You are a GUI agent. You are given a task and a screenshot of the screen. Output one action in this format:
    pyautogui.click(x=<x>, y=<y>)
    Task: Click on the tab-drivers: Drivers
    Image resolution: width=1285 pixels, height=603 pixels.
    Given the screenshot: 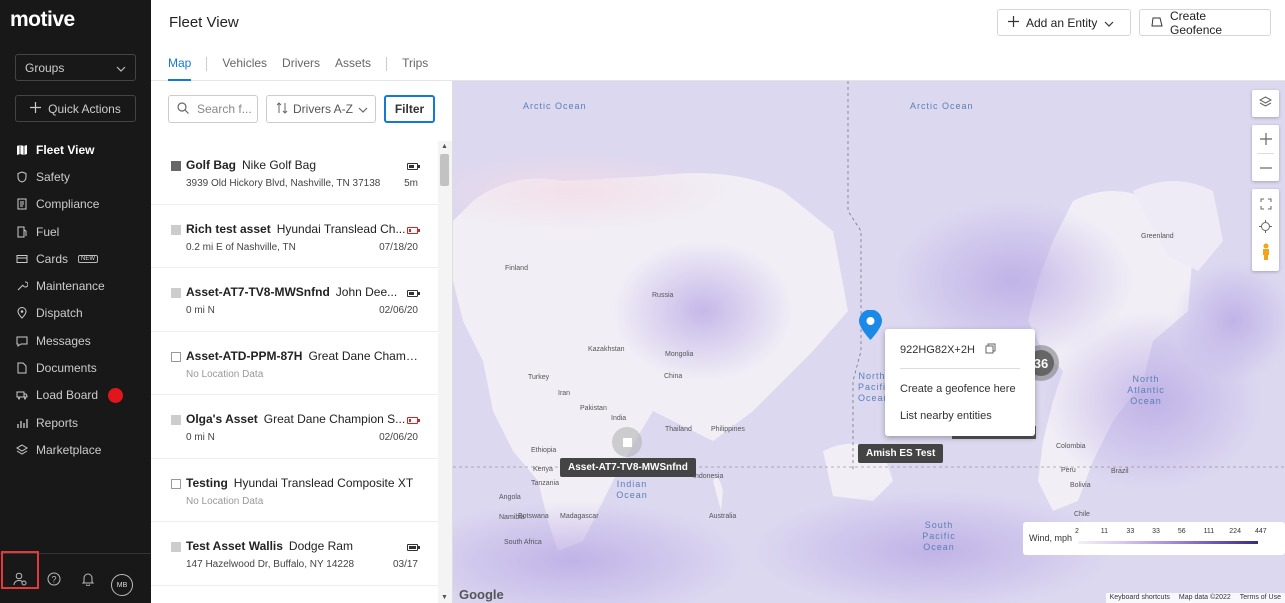 What is the action you would take?
    pyautogui.click(x=301, y=68)
    